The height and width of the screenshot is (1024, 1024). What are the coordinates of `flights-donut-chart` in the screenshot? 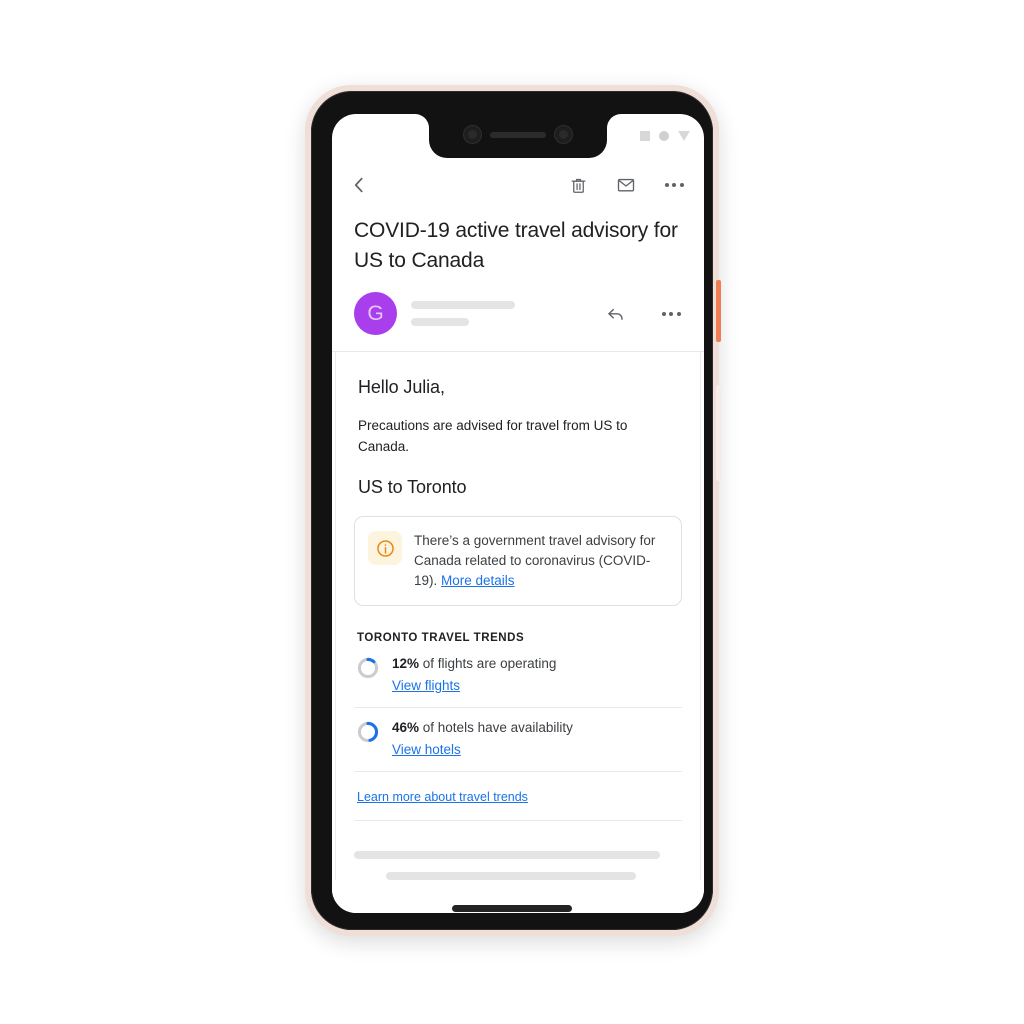 It's located at (368, 670).